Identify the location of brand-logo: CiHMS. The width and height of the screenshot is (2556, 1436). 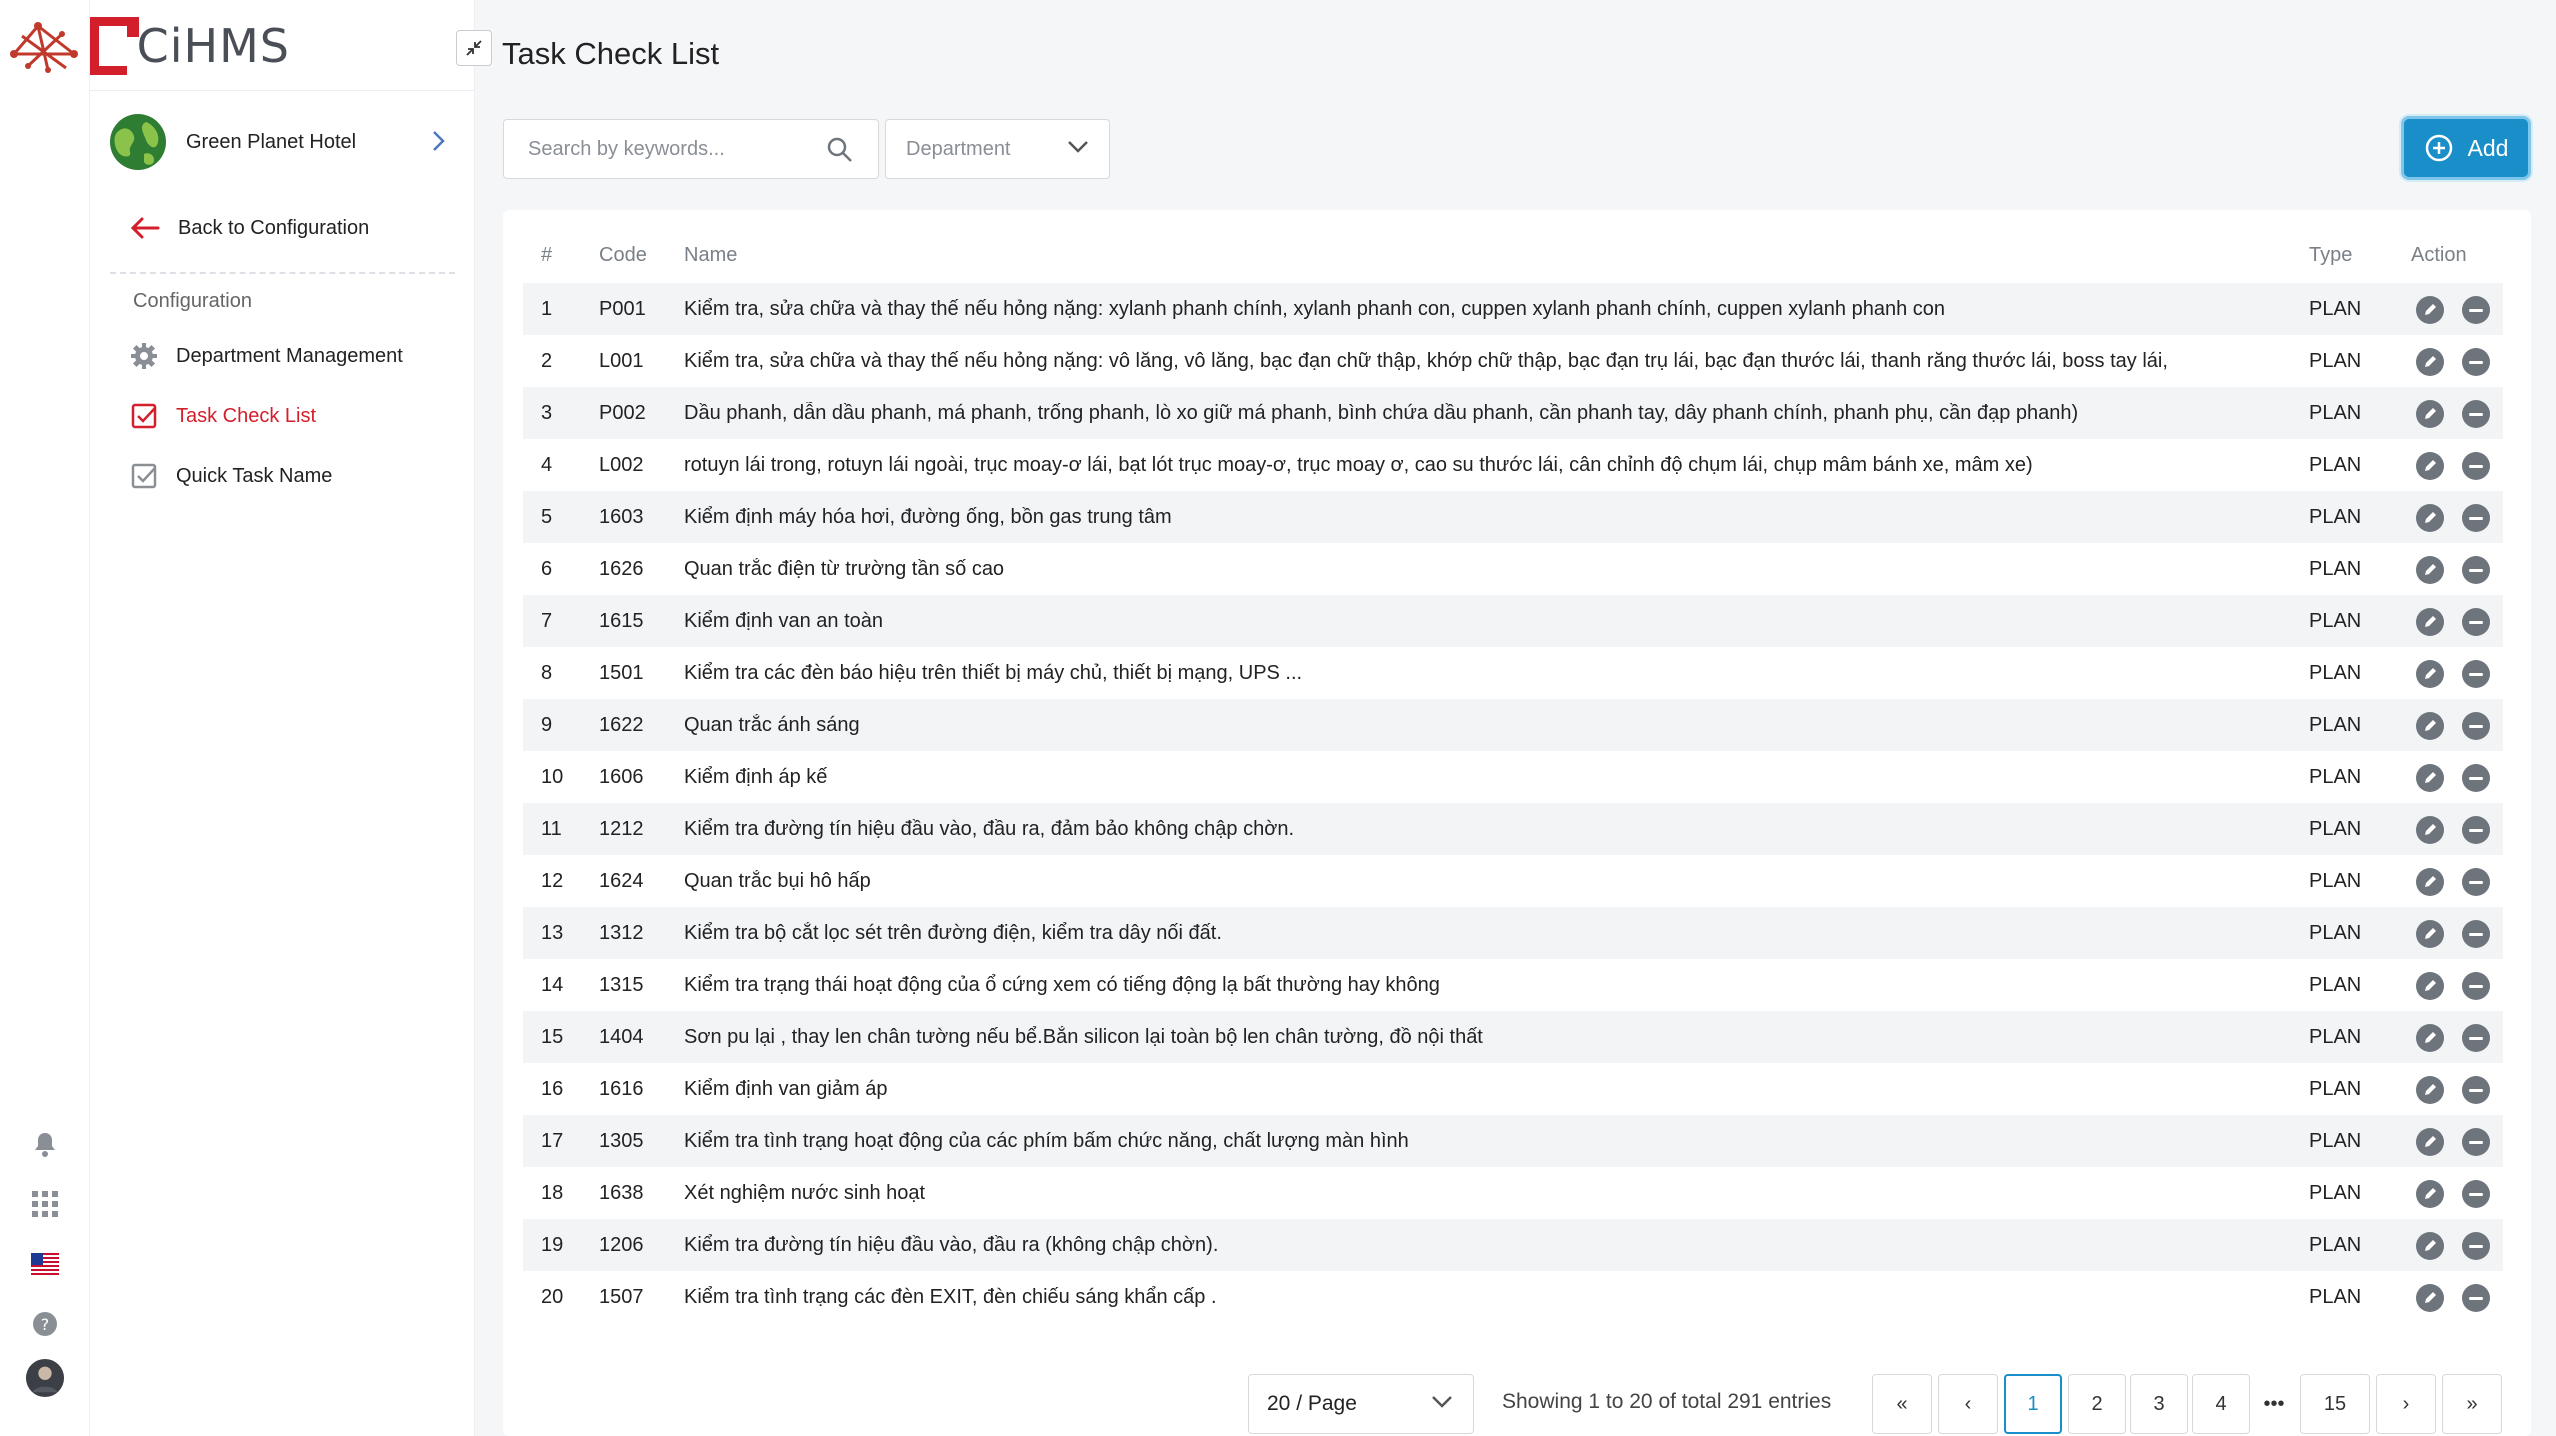
(190, 46).